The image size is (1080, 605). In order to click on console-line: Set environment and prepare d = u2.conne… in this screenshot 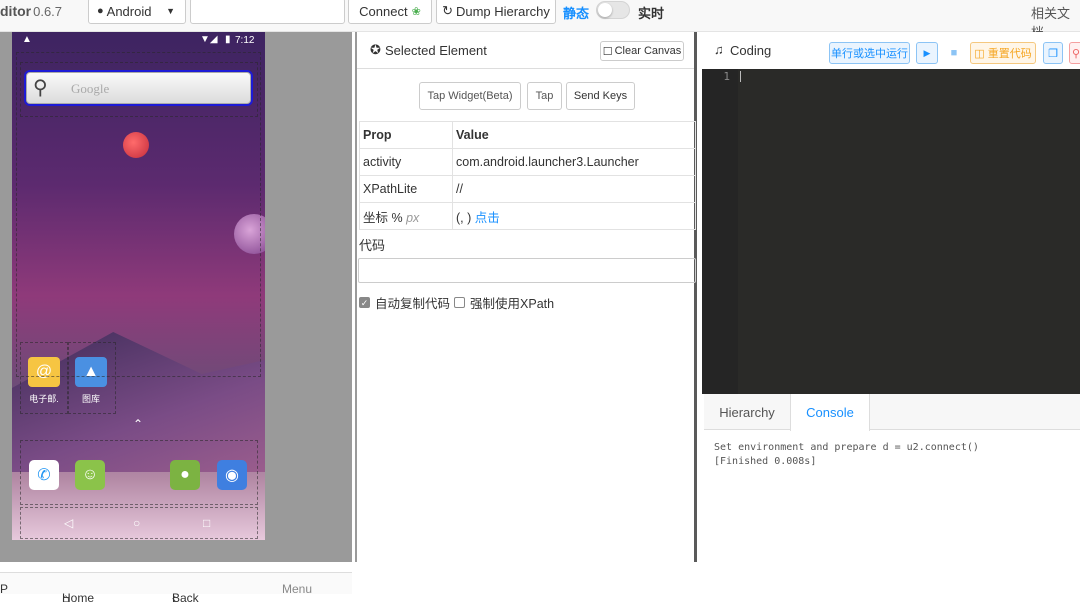, I will do `click(846, 447)`.